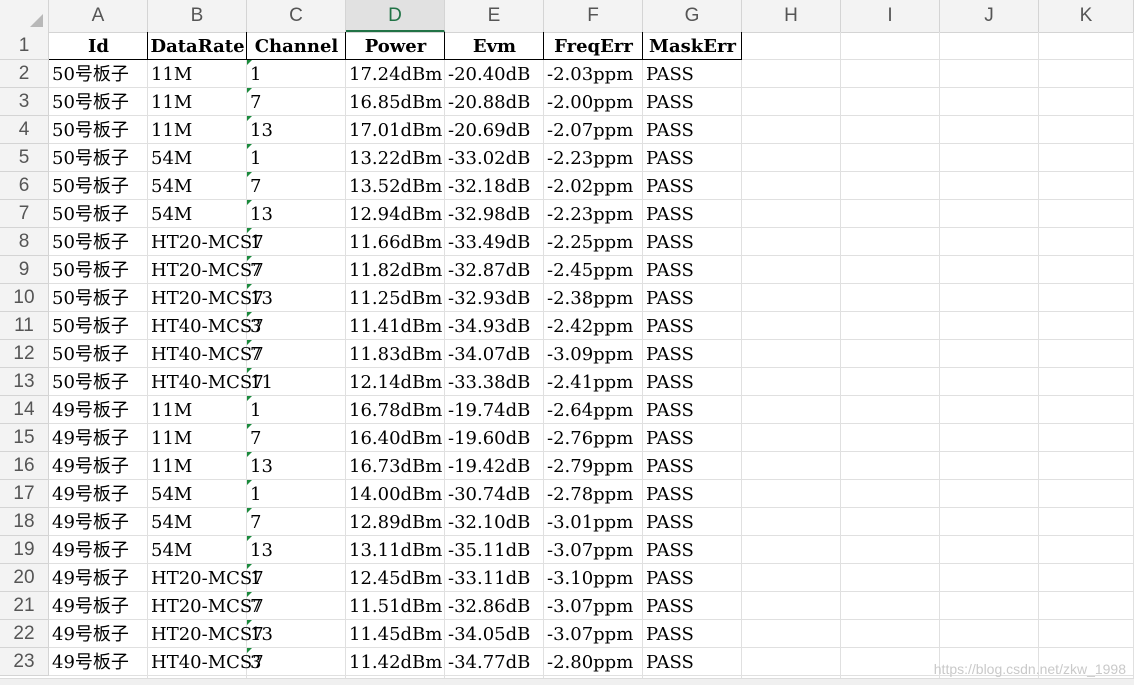 This screenshot has height=685, width=1134. Describe the element at coordinates (394, 410) in the screenshot. I see `table-cell: 16.78dBm` at that location.